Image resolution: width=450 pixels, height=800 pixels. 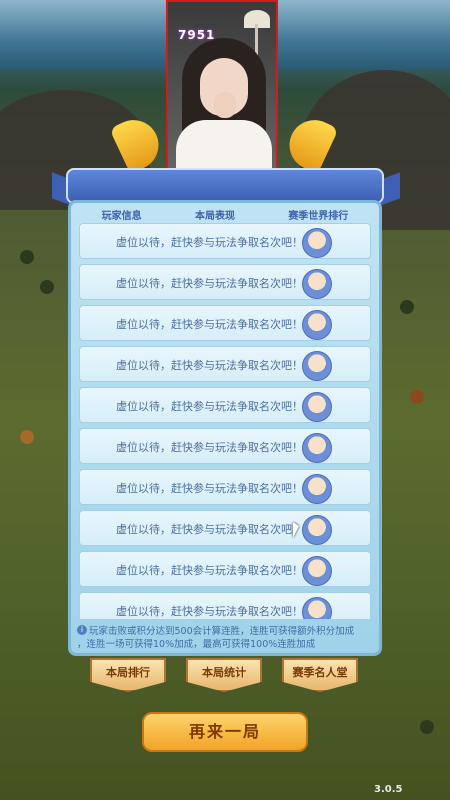 What do you see at coordinates (82, 630) in the screenshot?
I see `info-icon: i` at bounding box center [82, 630].